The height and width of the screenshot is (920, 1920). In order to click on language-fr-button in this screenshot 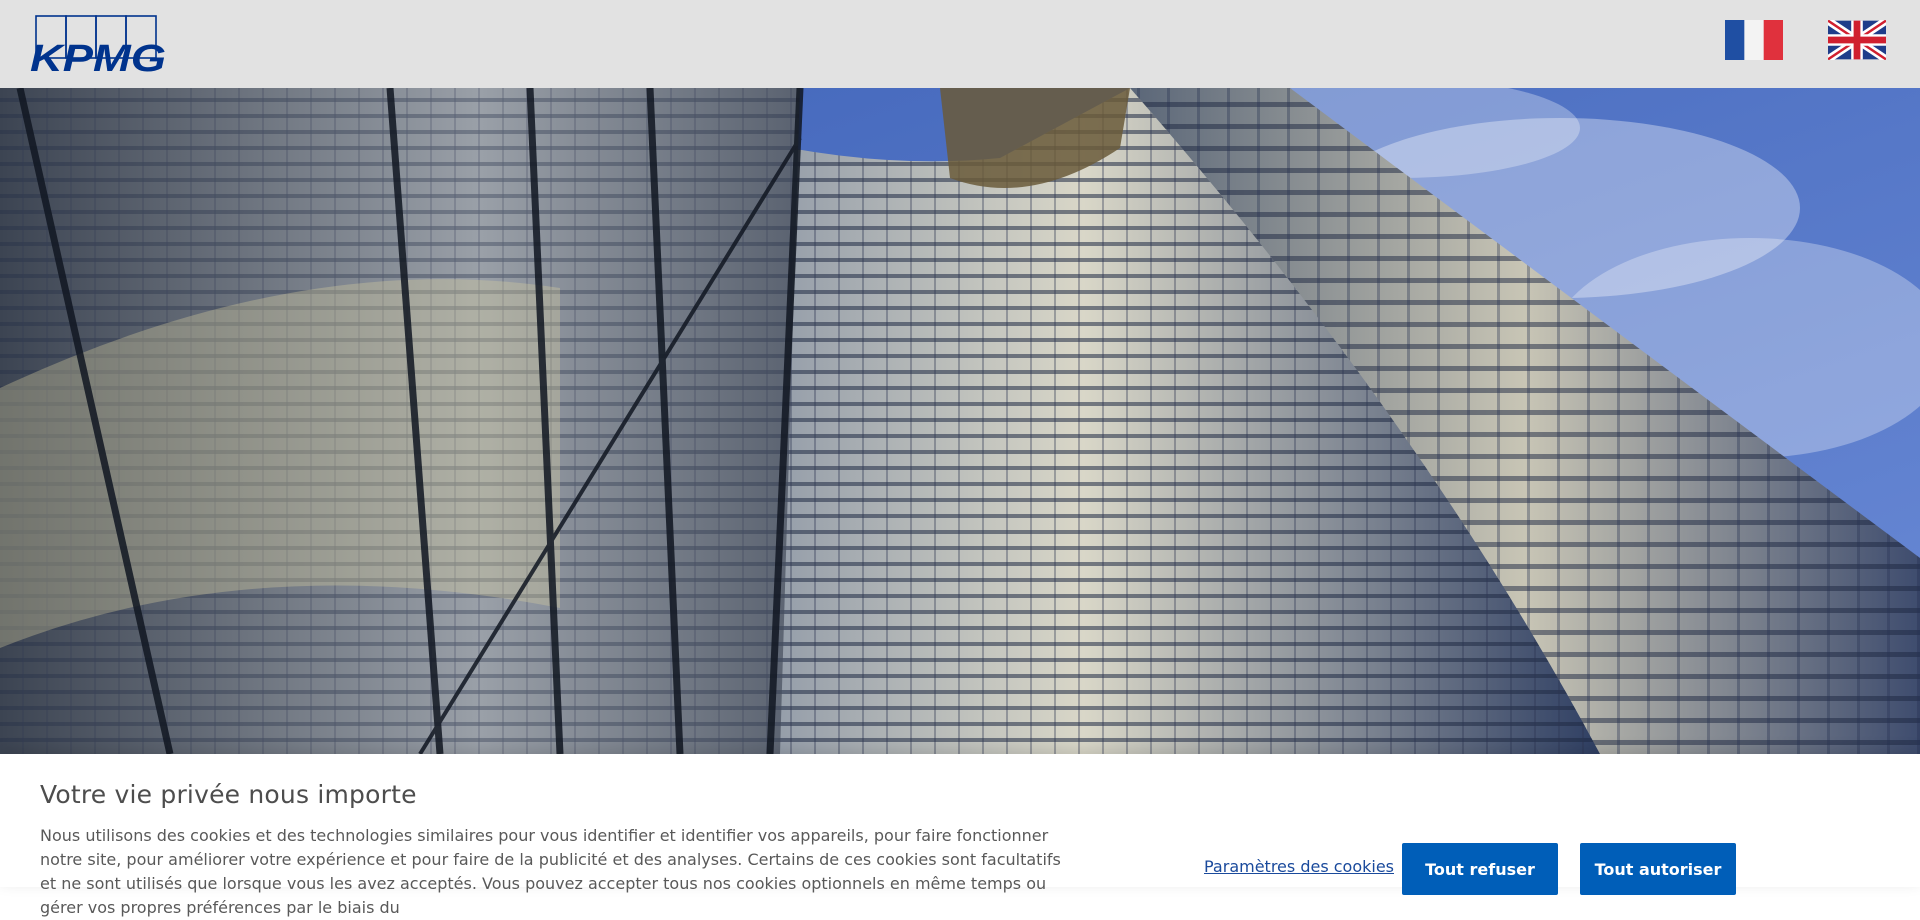, I will do `click(1754, 40)`.